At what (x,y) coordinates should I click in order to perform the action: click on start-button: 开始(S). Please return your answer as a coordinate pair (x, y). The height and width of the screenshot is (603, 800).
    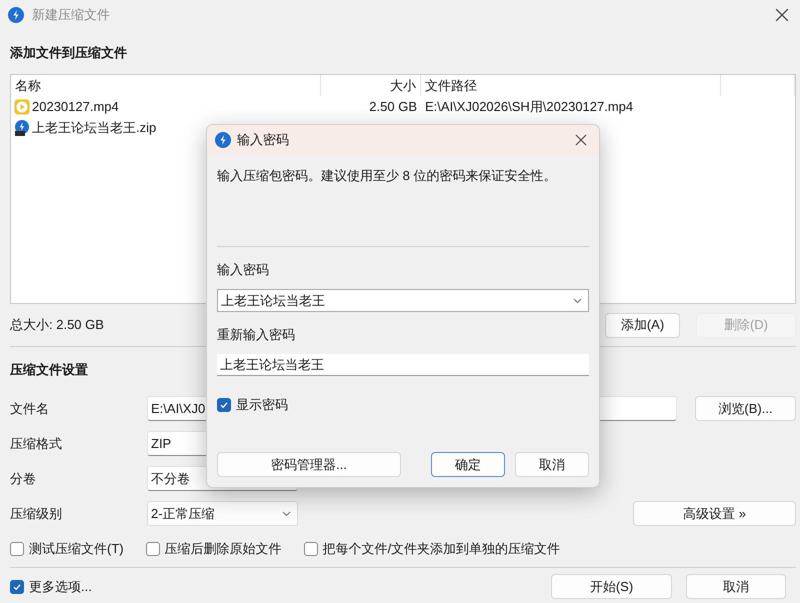
    Looking at the image, I should click on (611, 586).